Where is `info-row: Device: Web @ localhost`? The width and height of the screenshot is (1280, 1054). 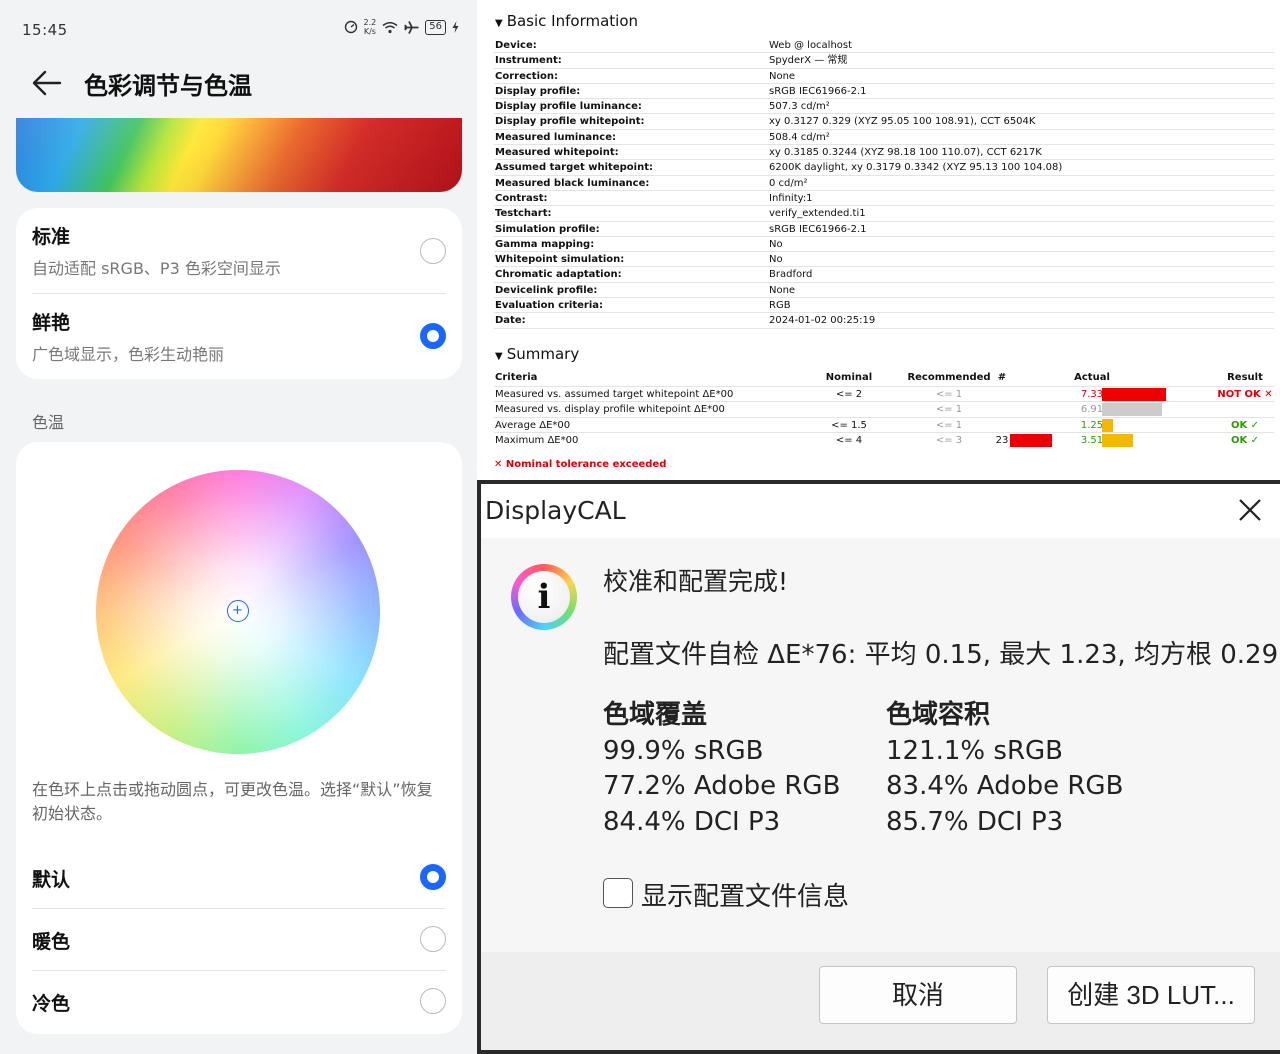 info-row: Device: Web @ localhost is located at coordinates (884, 46).